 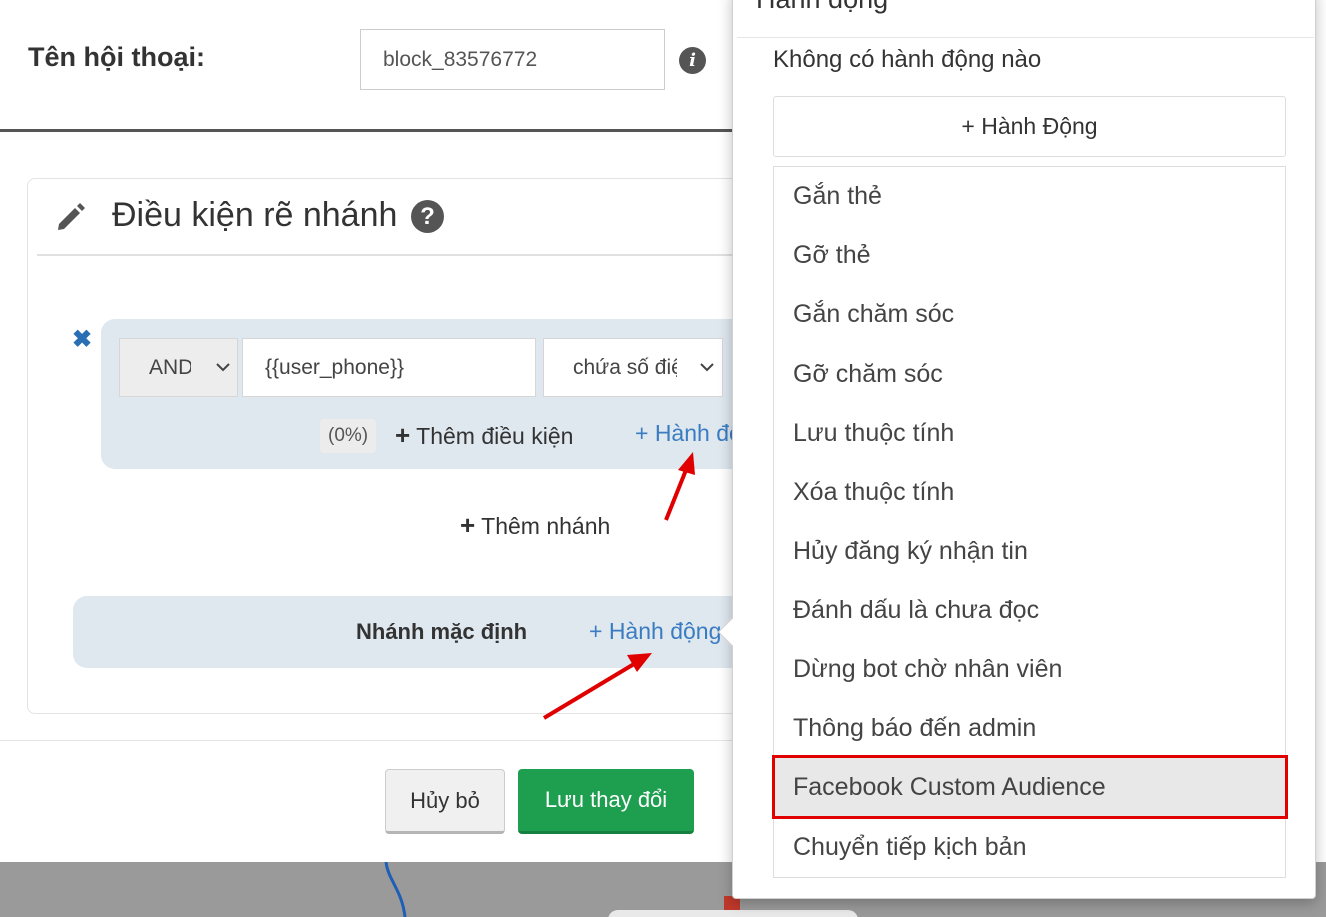 What do you see at coordinates (1029, 314) in the screenshot?
I see `action-option-add-care: Gắn chăm sóc` at bounding box center [1029, 314].